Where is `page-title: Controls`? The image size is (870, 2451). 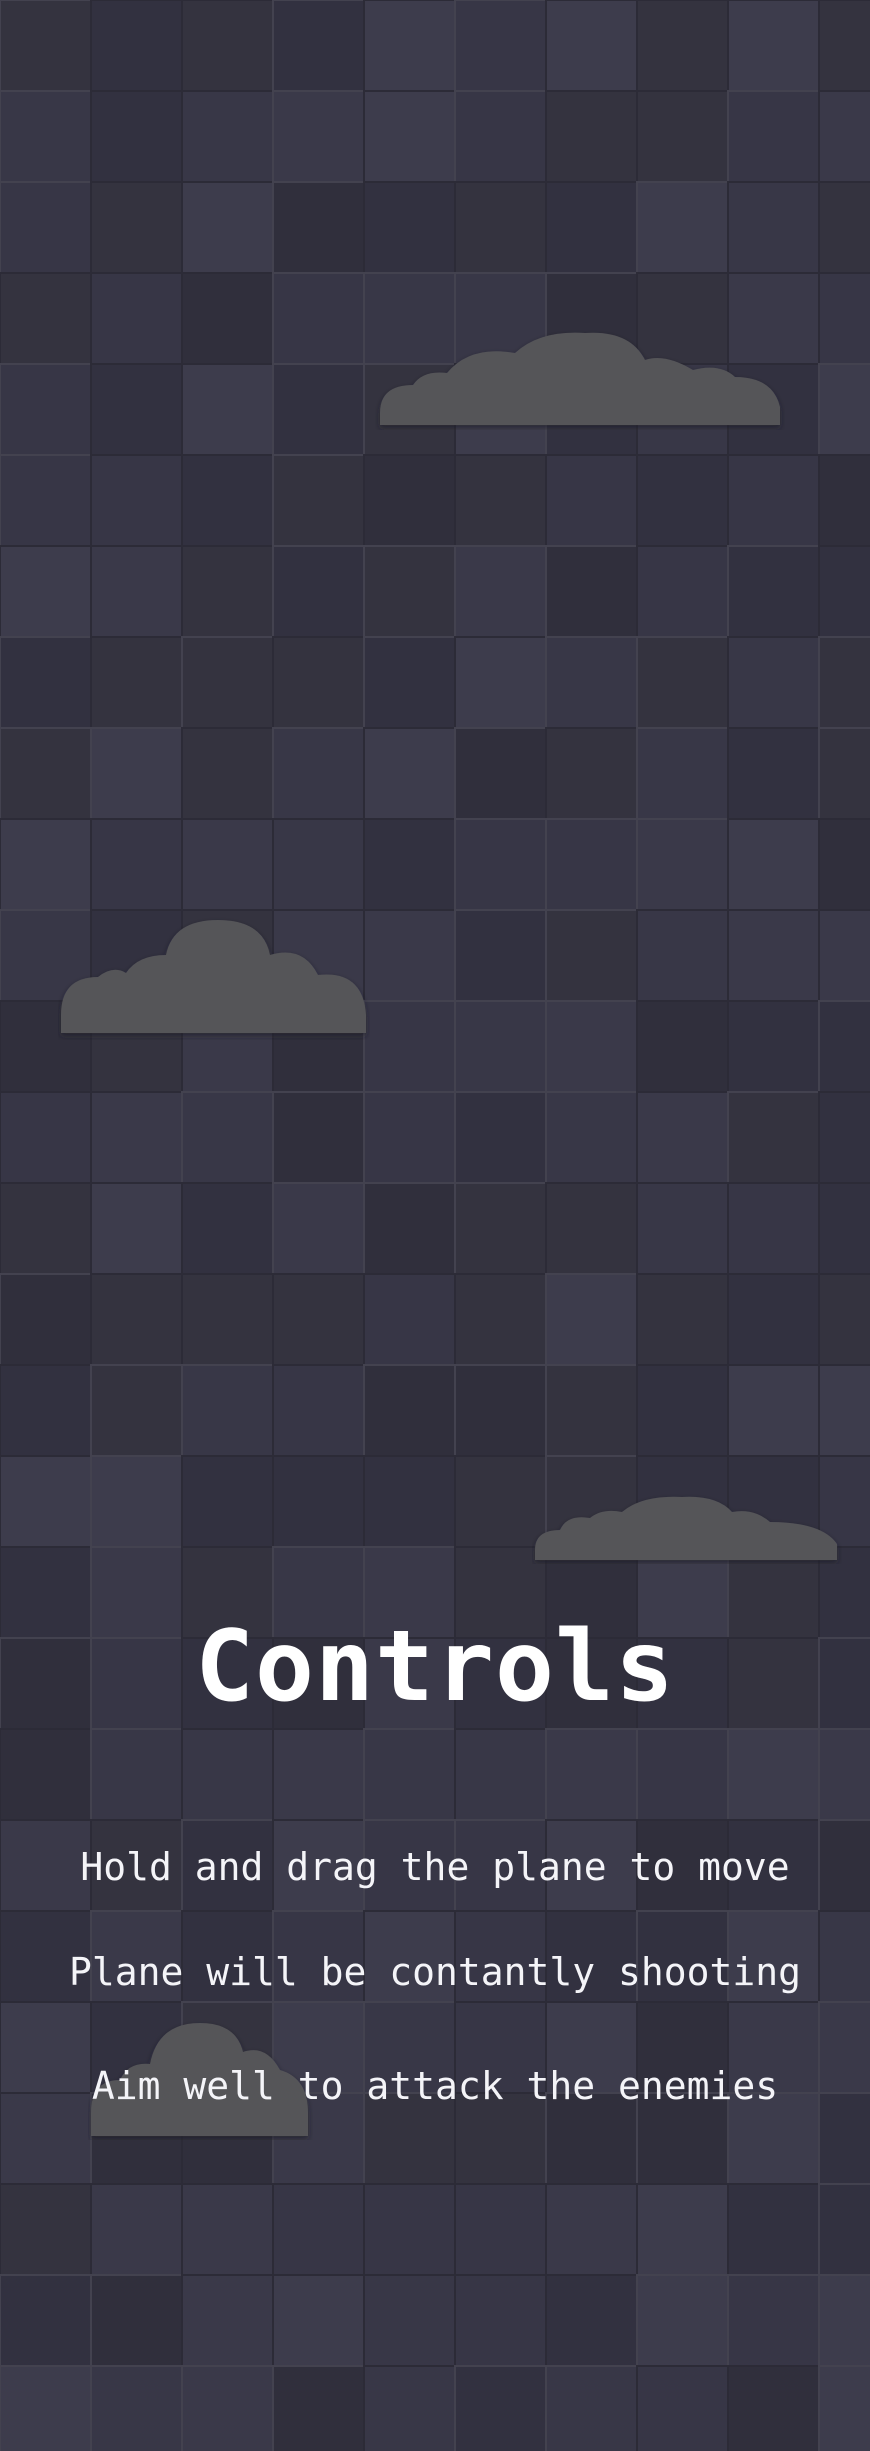 page-title: Controls is located at coordinates (434, 1667).